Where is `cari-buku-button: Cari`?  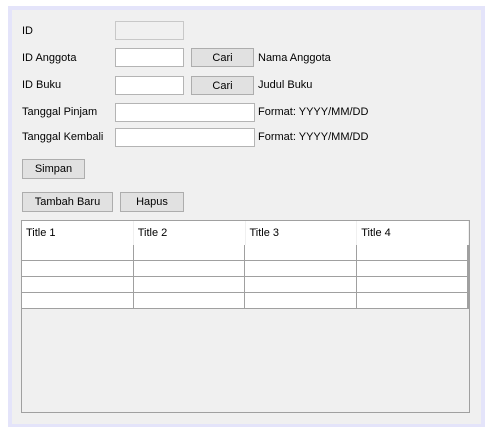 cari-buku-button: Cari is located at coordinates (222, 85).